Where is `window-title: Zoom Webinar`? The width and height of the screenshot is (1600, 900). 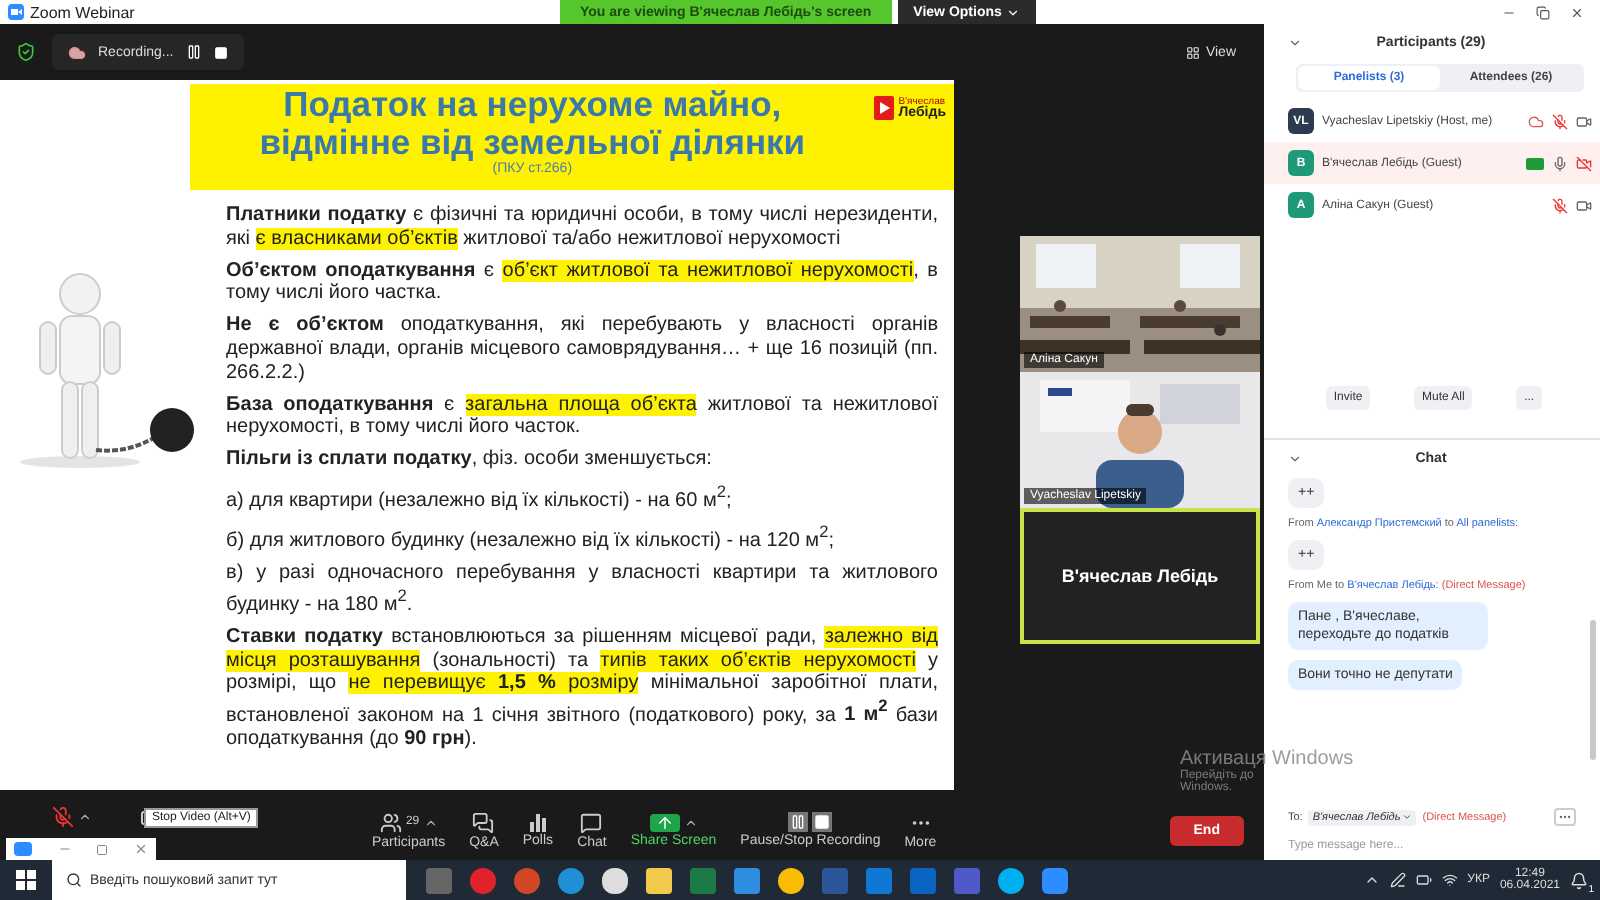
window-title: Zoom Webinar is located at coordinates (83, 12).